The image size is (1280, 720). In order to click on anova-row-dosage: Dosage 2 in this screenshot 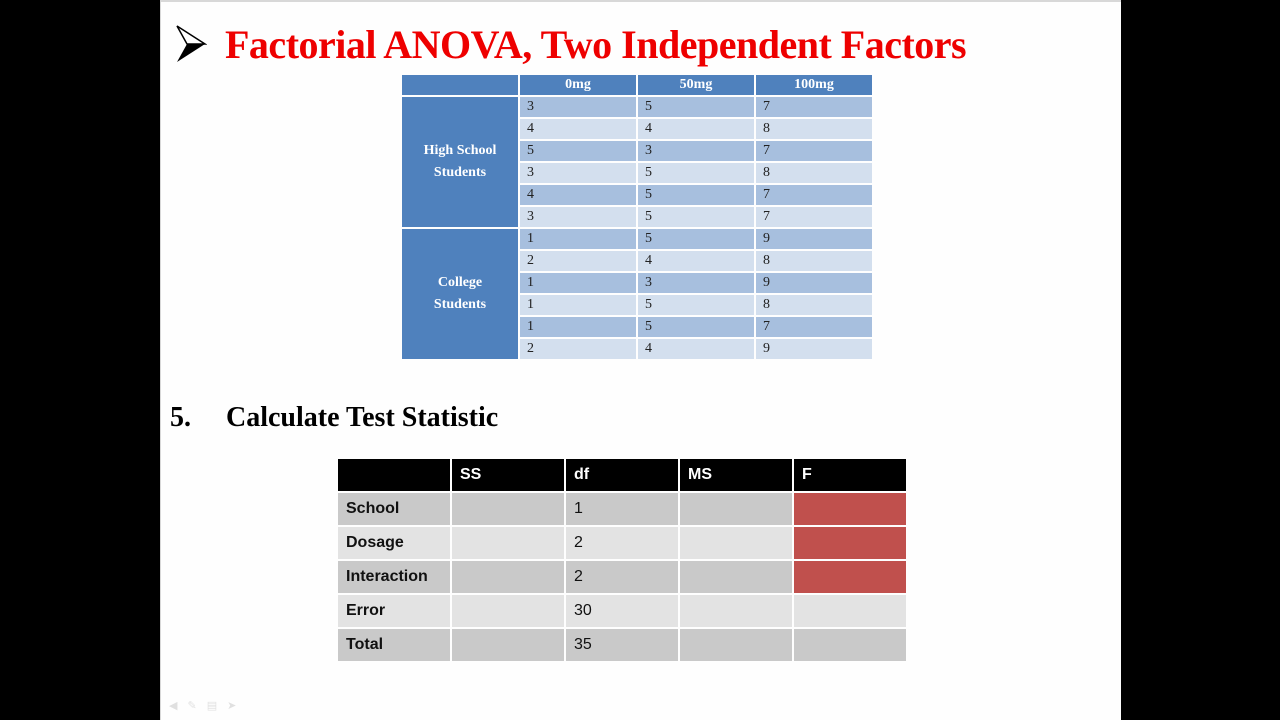, I will do `click(622, 543)`.